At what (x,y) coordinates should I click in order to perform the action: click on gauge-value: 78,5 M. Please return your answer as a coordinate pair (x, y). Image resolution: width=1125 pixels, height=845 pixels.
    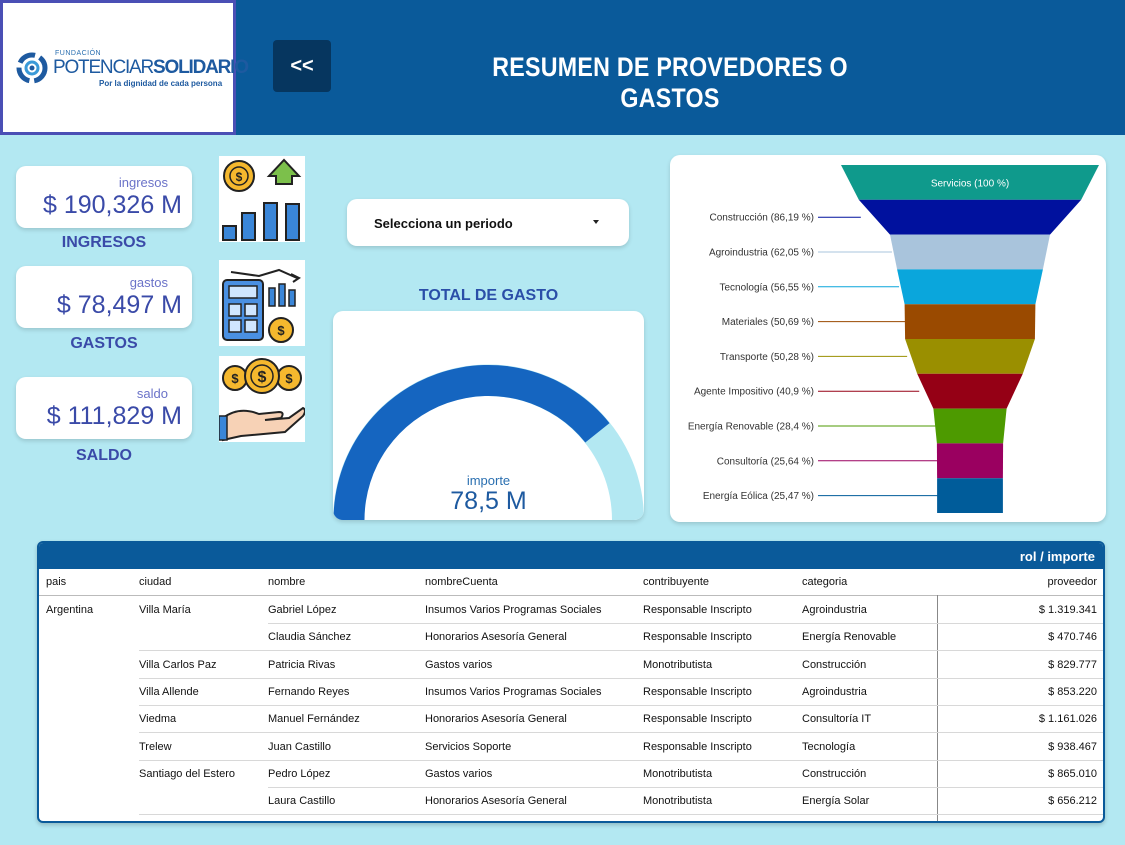
    Looking at the image, I should click on (488, 501).